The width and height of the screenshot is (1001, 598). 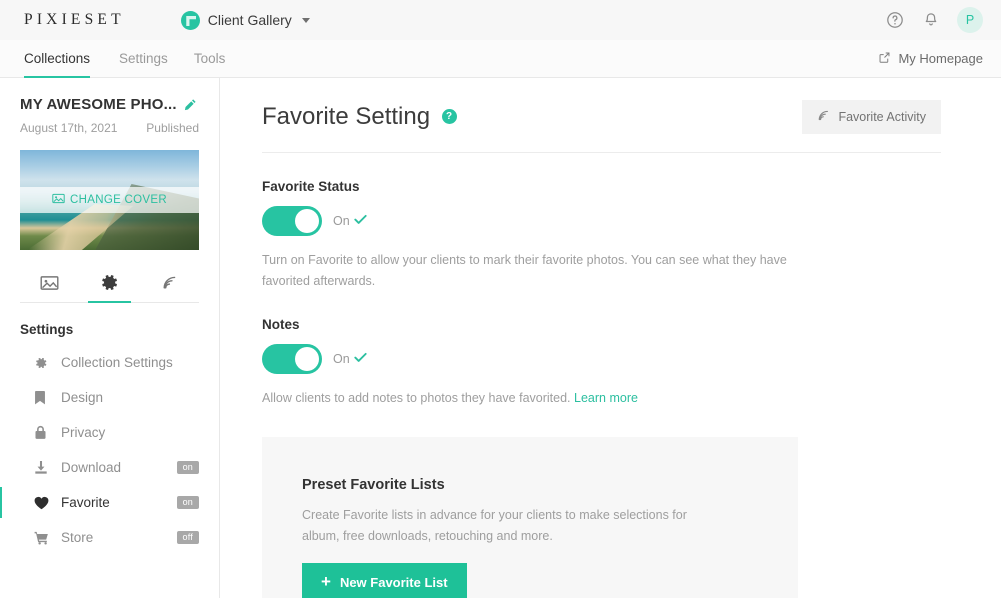 I want to click on bell-icon, so click(x=931, y=20).